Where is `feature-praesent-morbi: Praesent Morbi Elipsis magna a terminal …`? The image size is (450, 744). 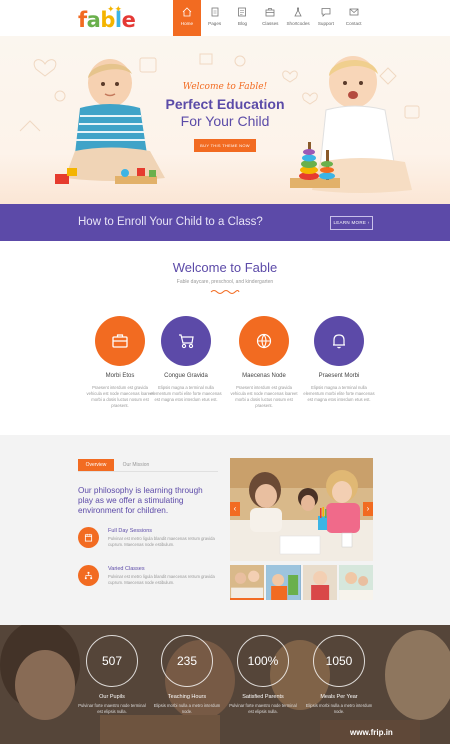 feature-praesent-morbi: Praesent Morbi Elipsis magna a terminal … is located at coordinates (339, 359).